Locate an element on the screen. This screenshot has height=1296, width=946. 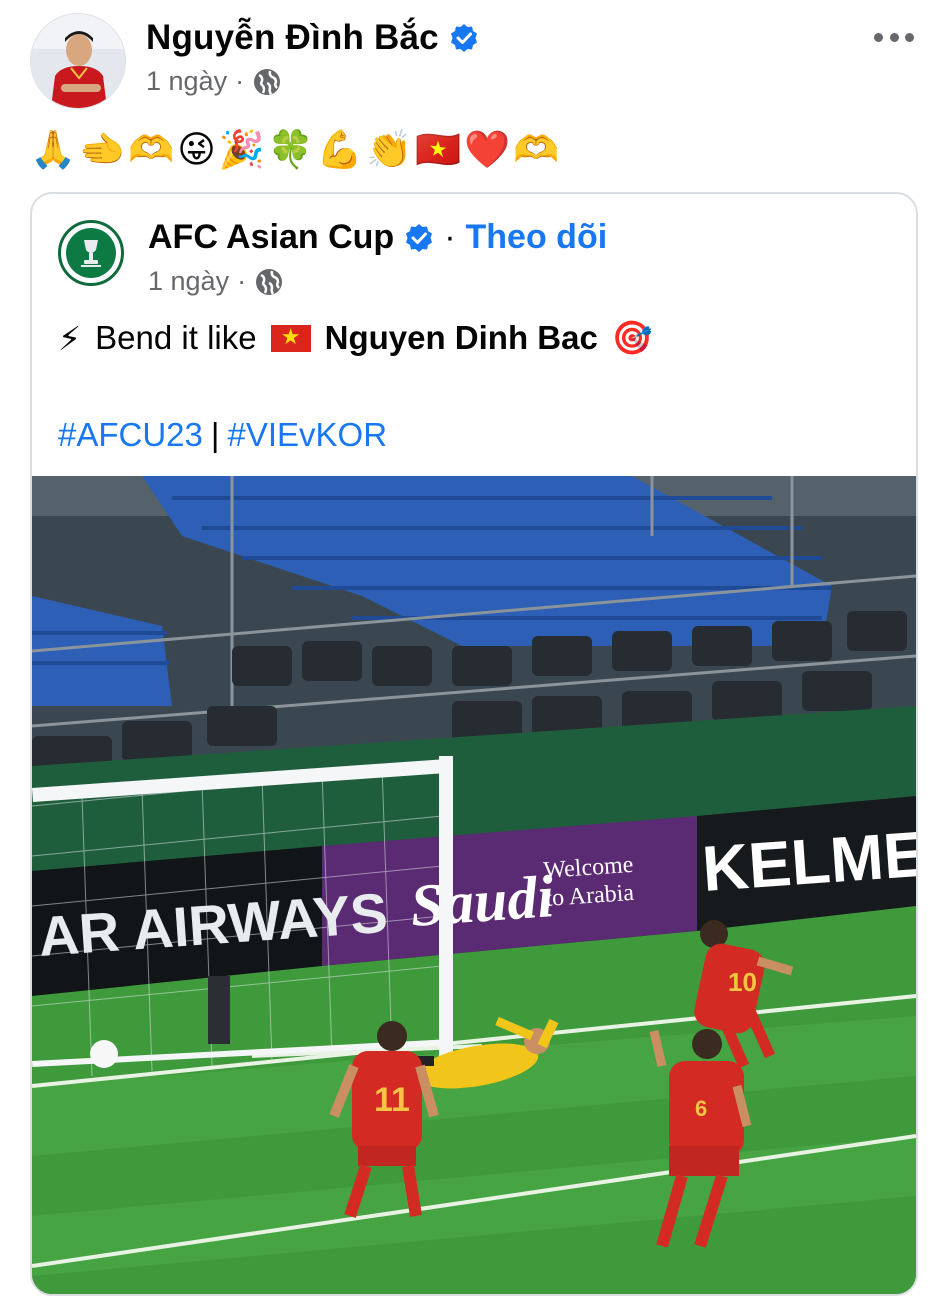
shared-post-text: ⚡ Bend it like Nguyen Dinh Bac 🎯 is located at coordinates (355, 338).